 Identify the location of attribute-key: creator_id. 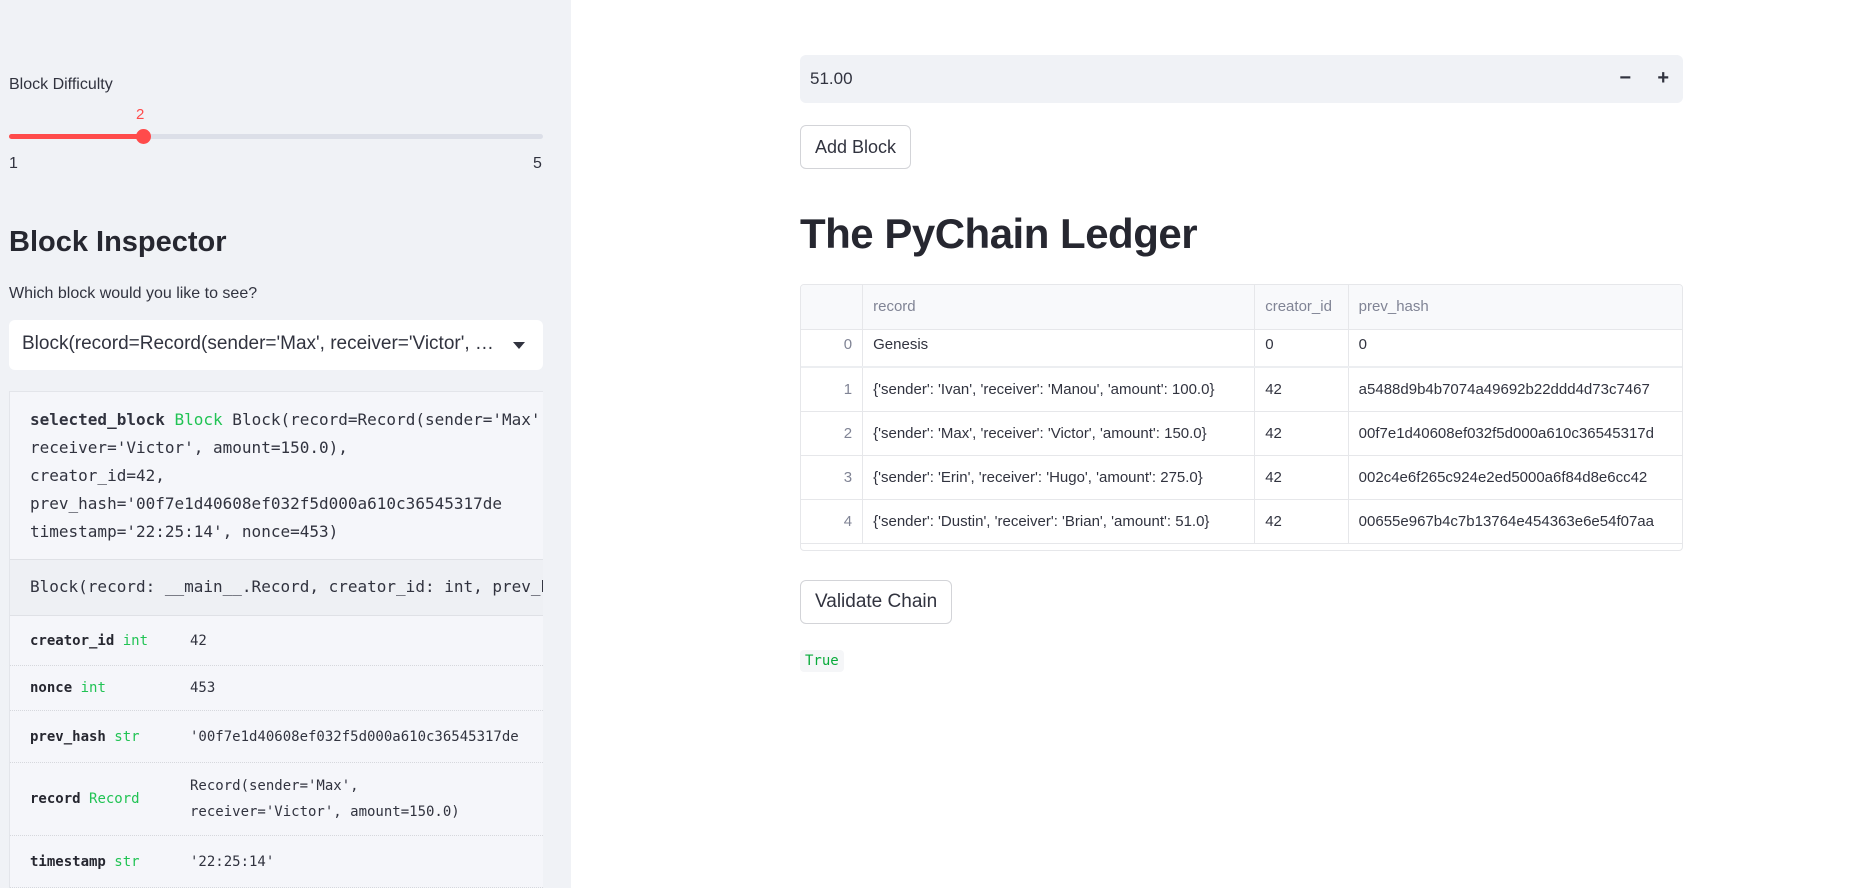
(72, 640).